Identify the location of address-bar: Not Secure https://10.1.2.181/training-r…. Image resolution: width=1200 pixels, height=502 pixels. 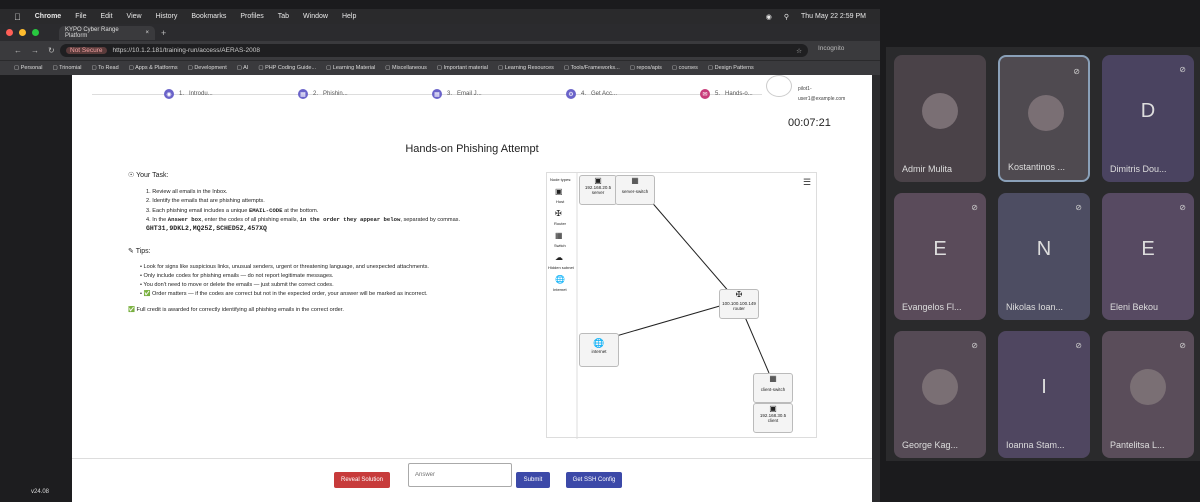
(434, 50).